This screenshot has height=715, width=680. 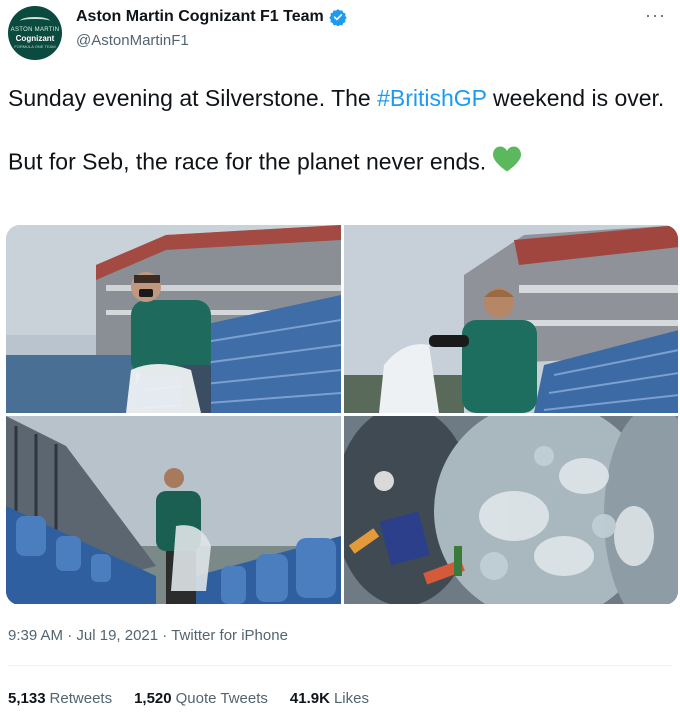 What do you see at coordinates (575, 98) in the screenshot?
I see `tweet-text-suffix: weekend is over.` at bounding box center [575, 98].